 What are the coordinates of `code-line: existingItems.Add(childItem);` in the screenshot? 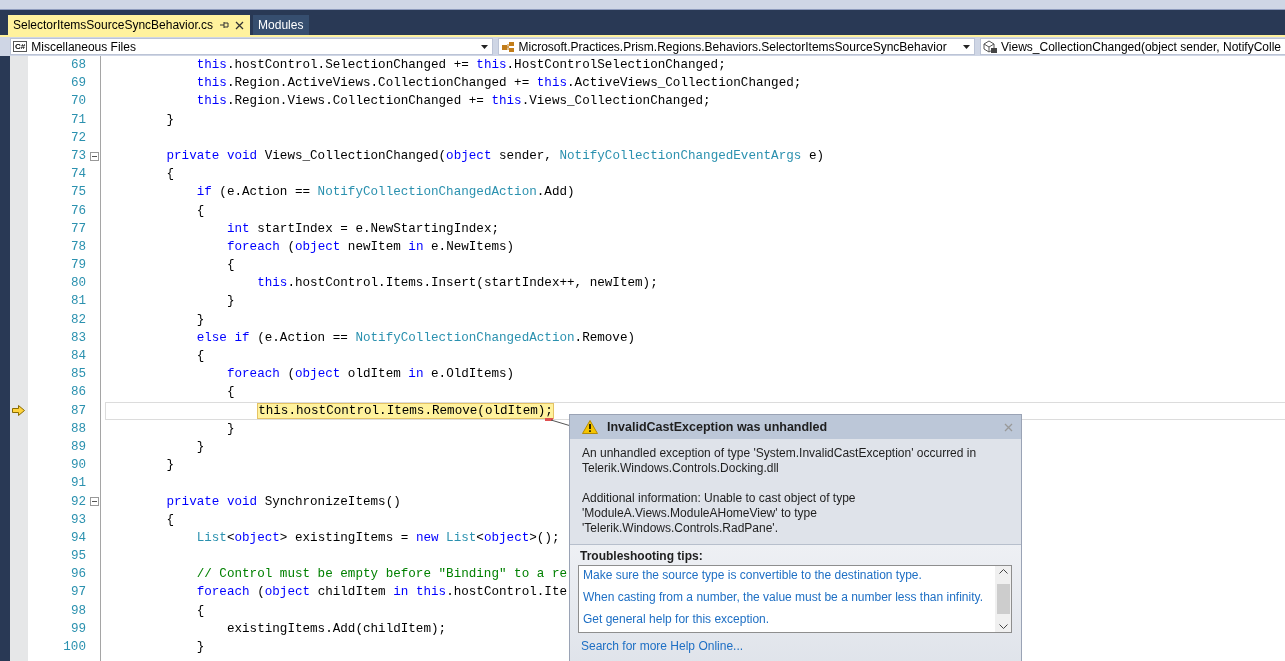 It's located at (336, 629).